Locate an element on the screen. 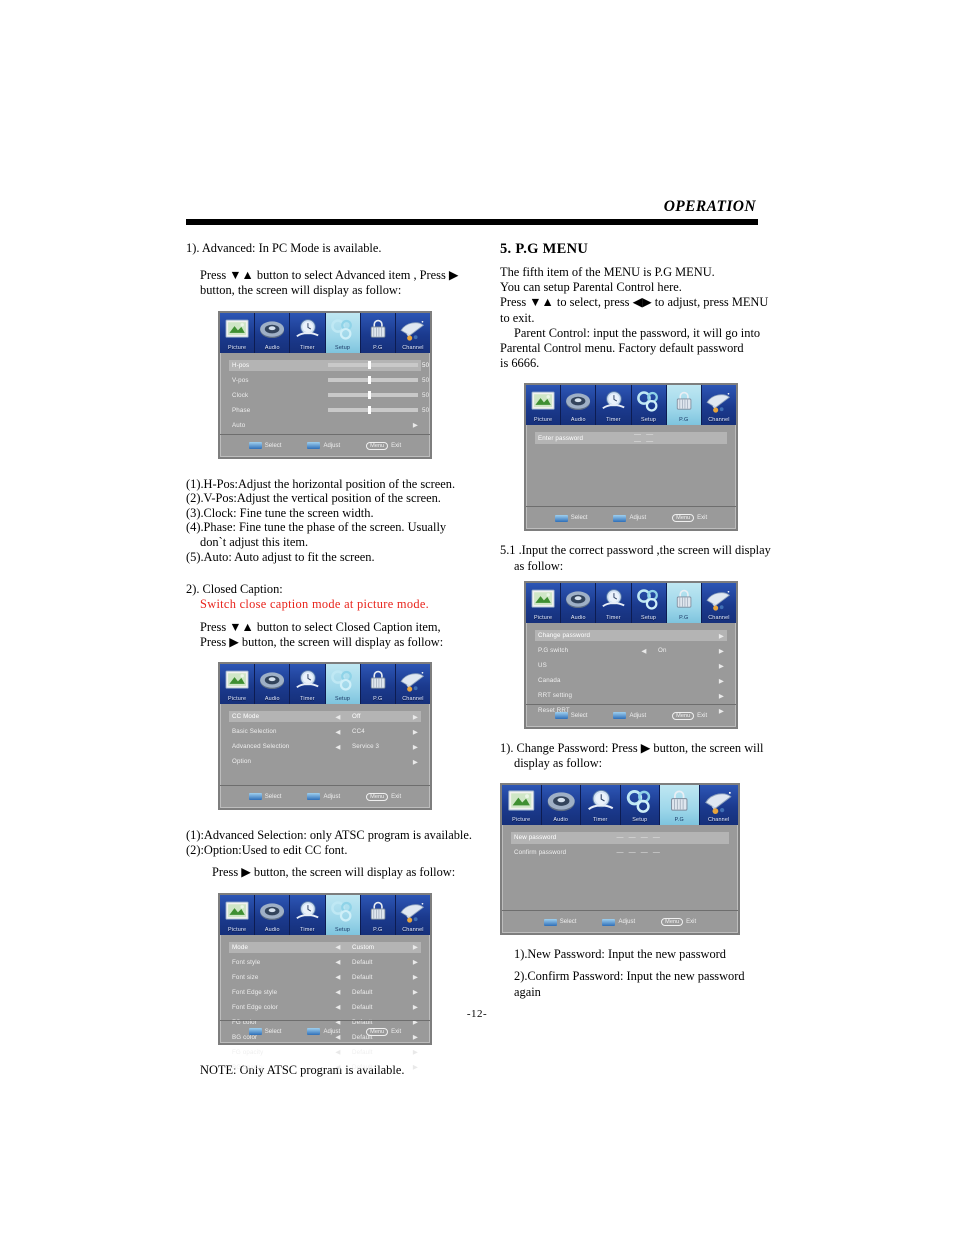 The image size is (954, 1235). osd-row: New password — — — — is located at coordinates (620, 838).